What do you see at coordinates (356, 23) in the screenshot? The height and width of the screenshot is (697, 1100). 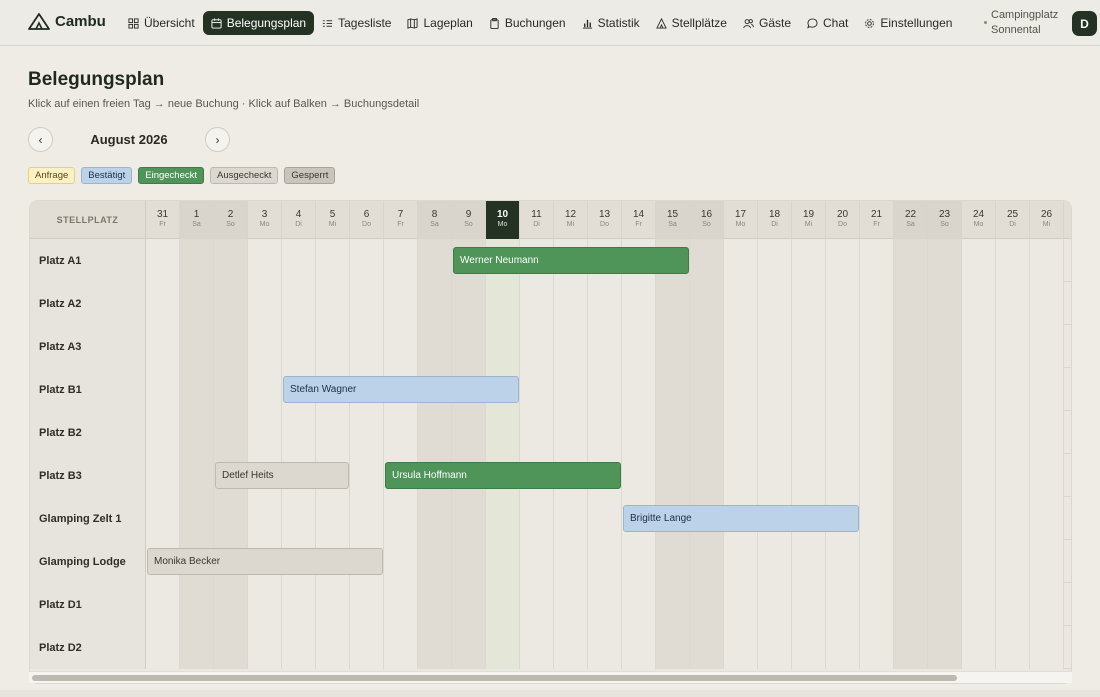 I see `nav-item-3: Tagesliste` at bounding box center [356, 23].